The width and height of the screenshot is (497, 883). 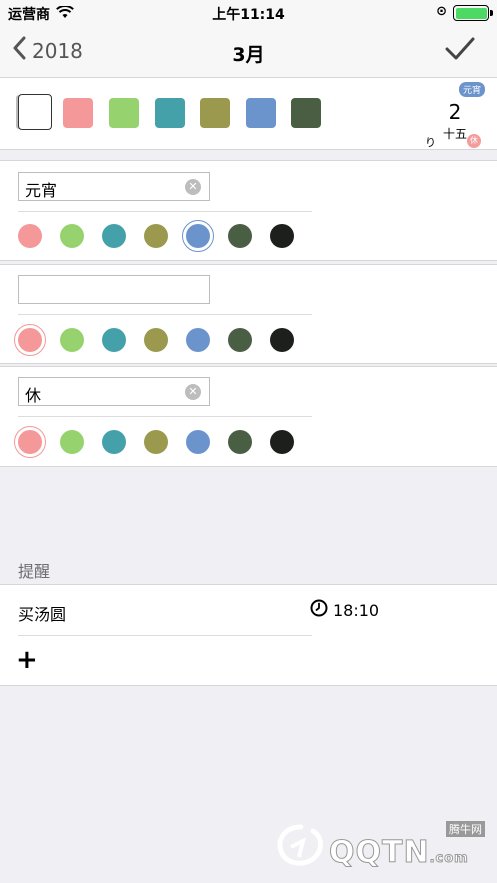 What do you see at coordinates (114, 391) in the screenshot?
I see `tag-input-3: 休 ✕` at bounding box center [114, 391].